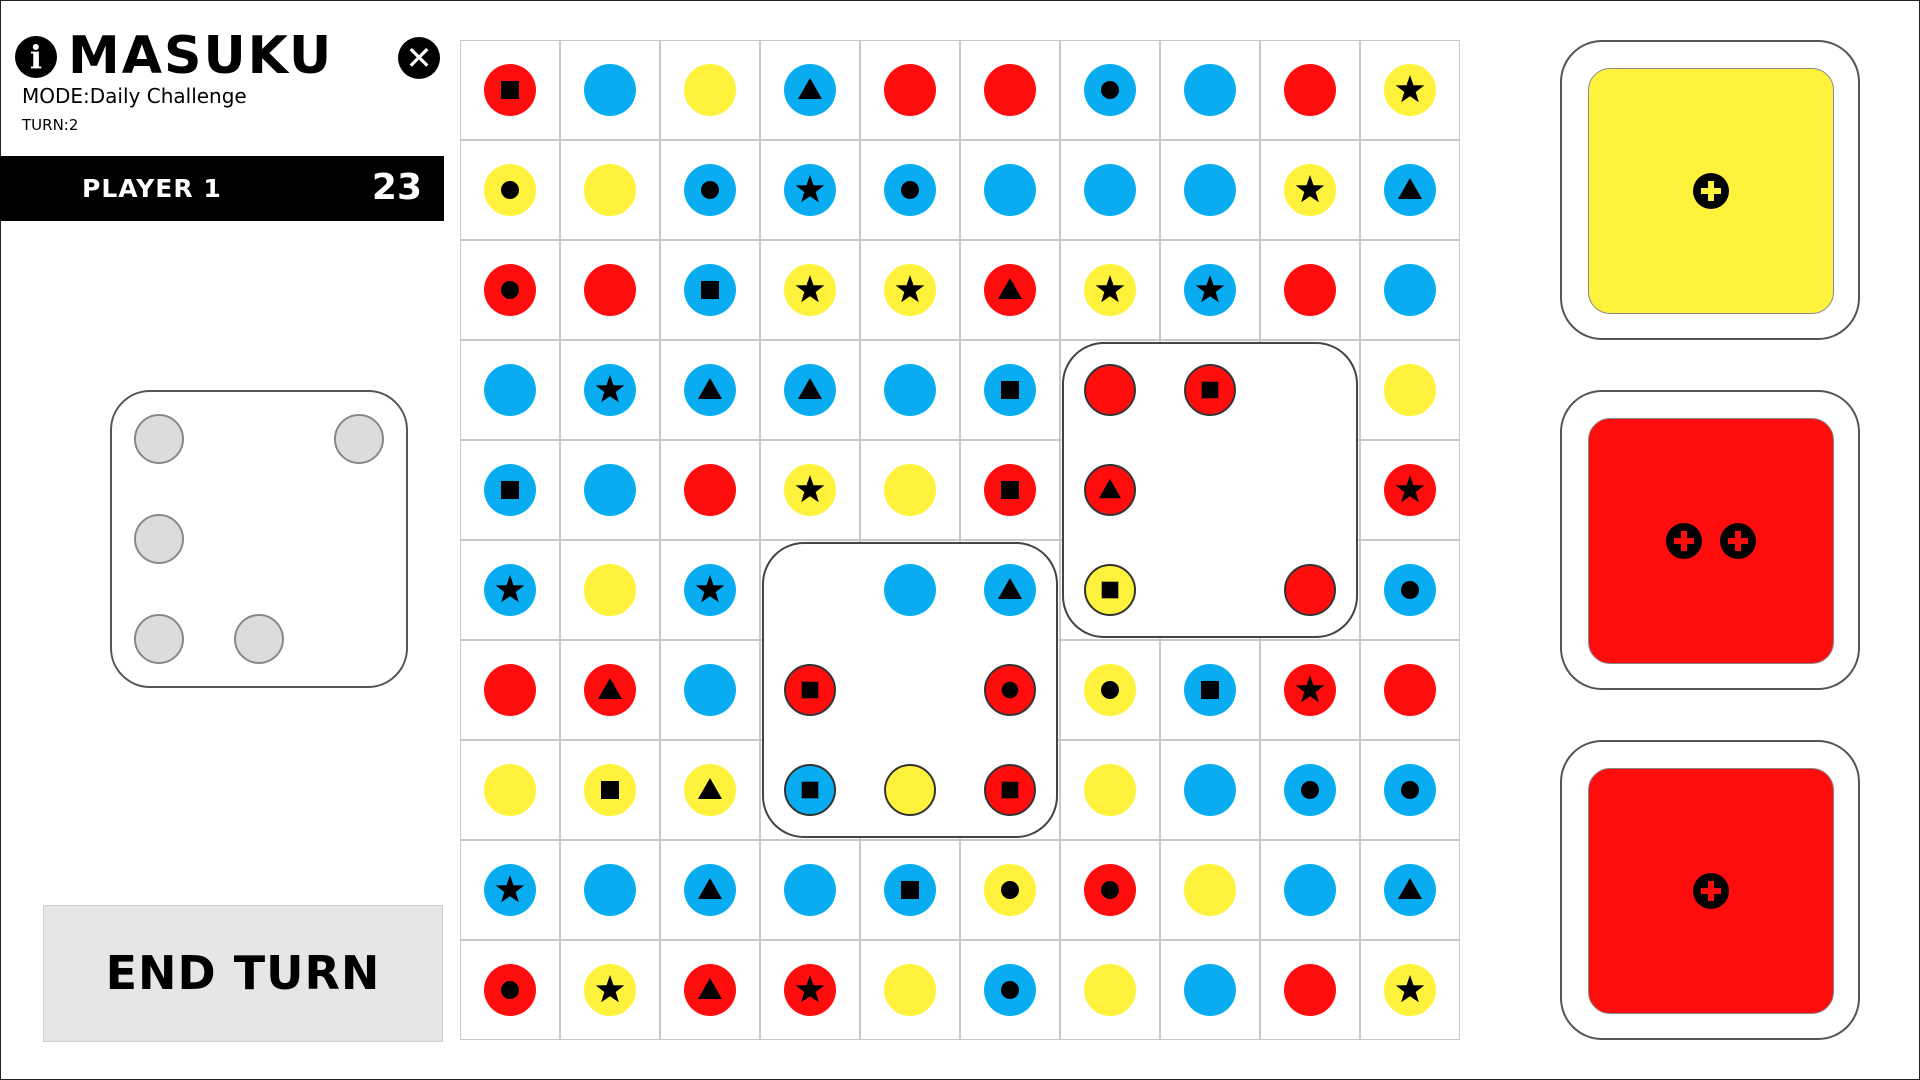 This screenshot has width=1920, height=1080. I want to click on red-star-token, so click(810, 990).